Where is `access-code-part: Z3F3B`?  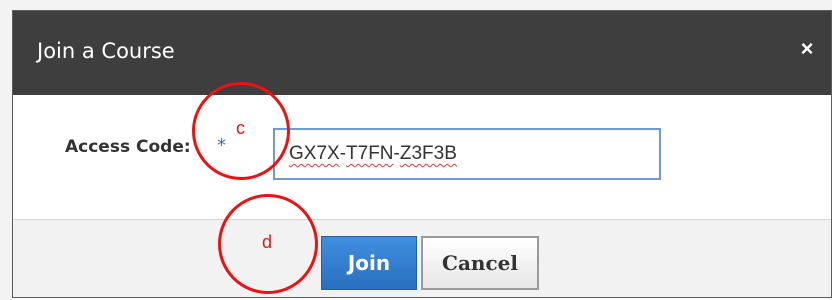
access-code-part: Z3F3B is located at coordinates (428, 153).